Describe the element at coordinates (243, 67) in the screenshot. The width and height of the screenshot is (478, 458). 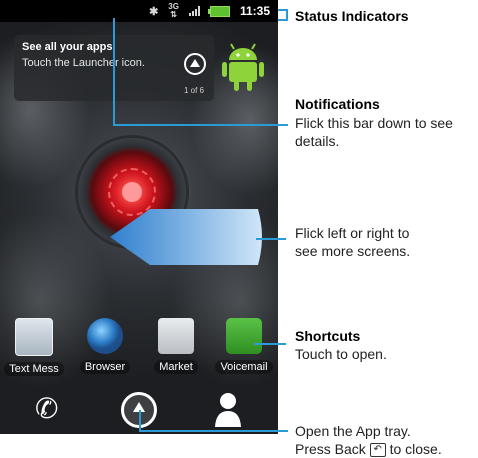
I see `android-robot-icon` at that location.